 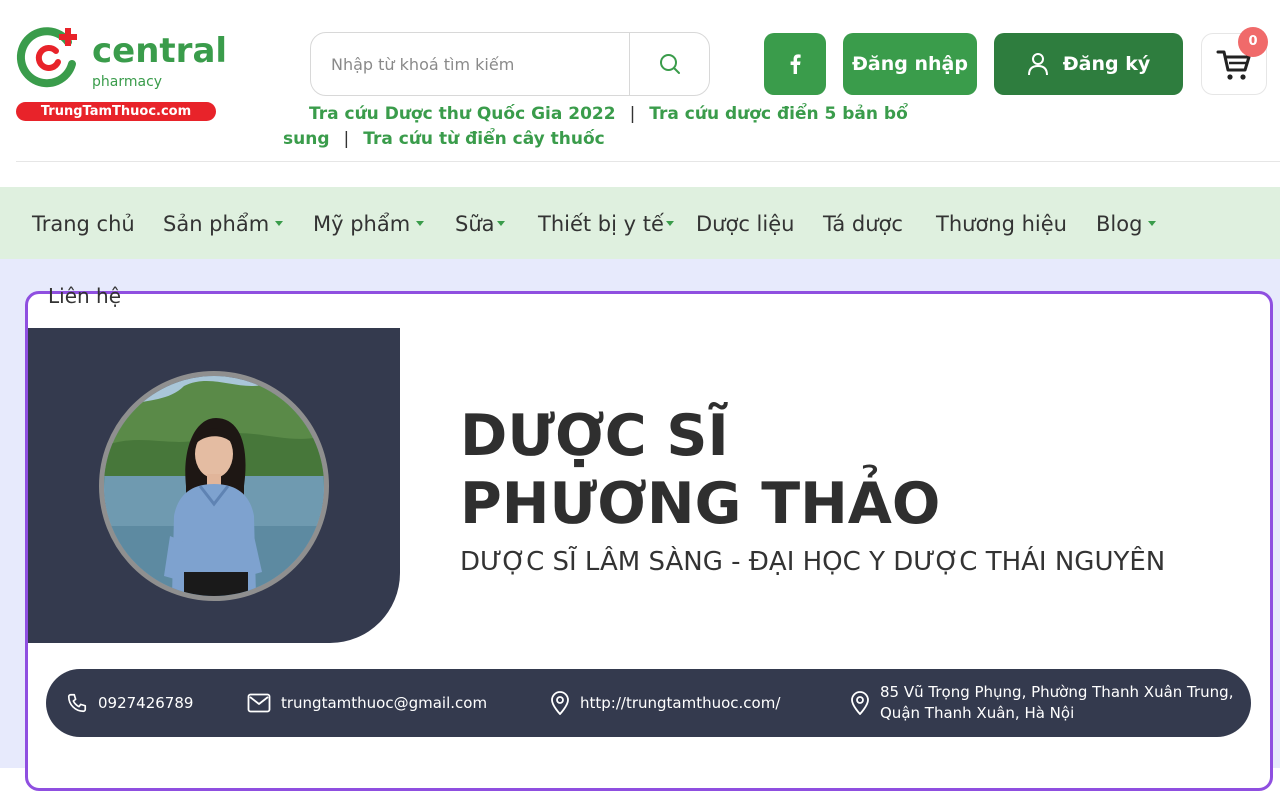 I want to click on mail-icon, so click(x=259, y=703).